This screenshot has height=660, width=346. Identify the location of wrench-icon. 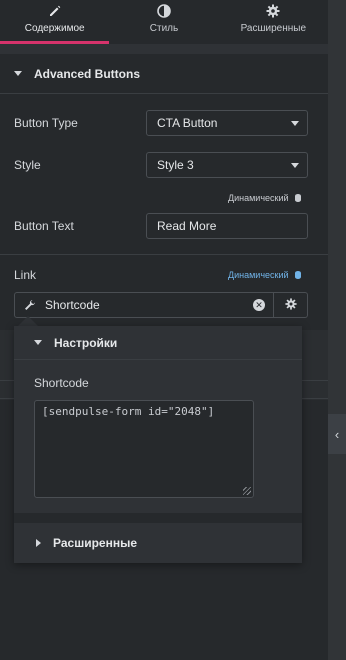
(30, 305).